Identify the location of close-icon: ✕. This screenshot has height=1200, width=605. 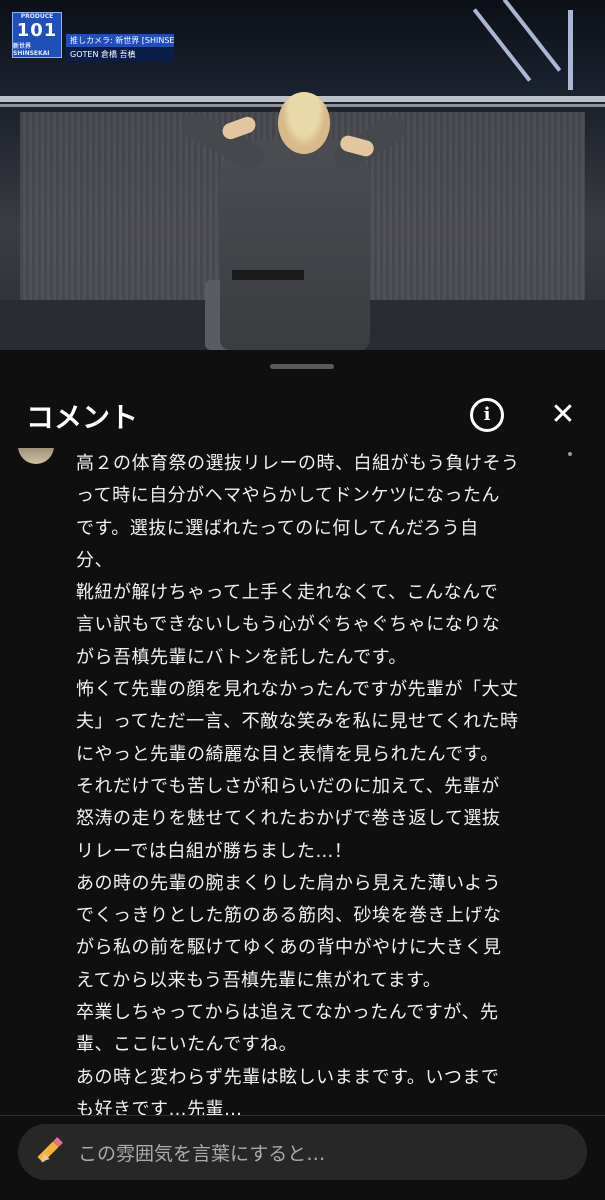
(563, 414).